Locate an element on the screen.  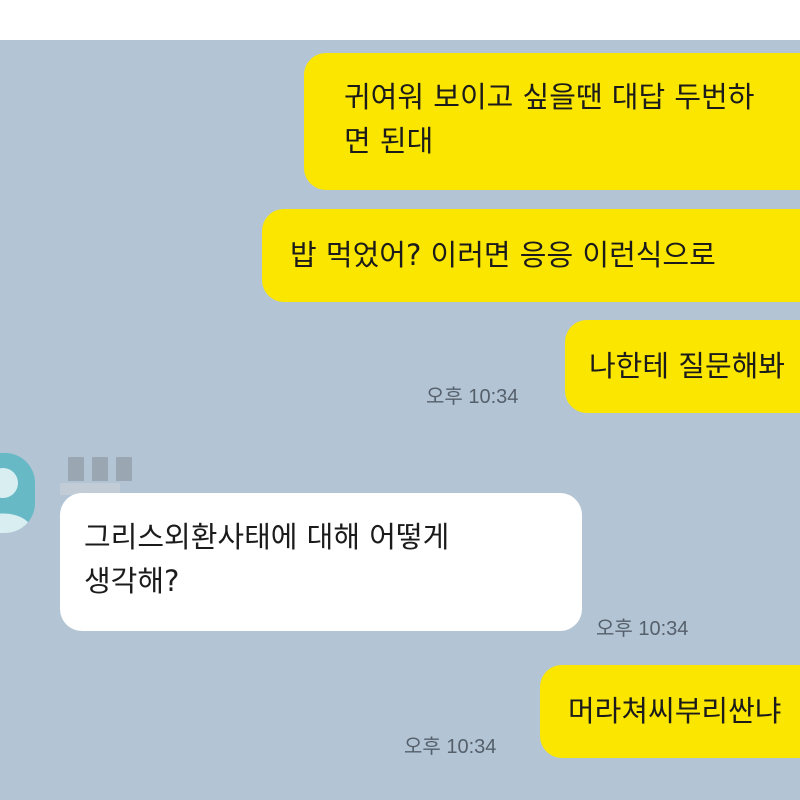
message-text-line: 귀여워 보이고 싶을땐 대답 두번하 is located at coordinates (549, 97).